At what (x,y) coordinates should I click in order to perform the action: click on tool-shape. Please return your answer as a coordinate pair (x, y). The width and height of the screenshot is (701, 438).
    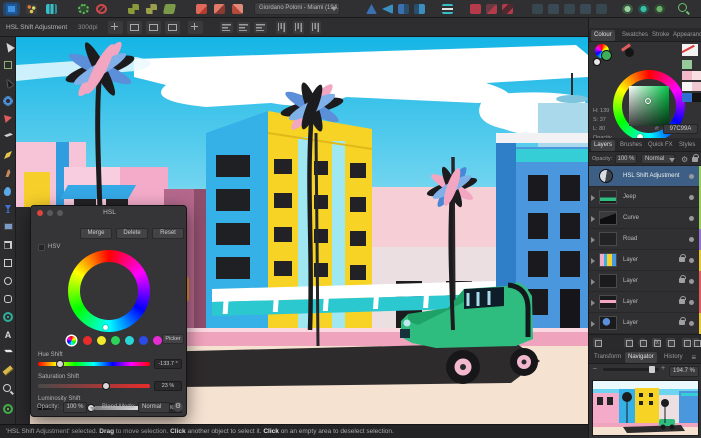
    Looking at the image, I should click on (8, 317).